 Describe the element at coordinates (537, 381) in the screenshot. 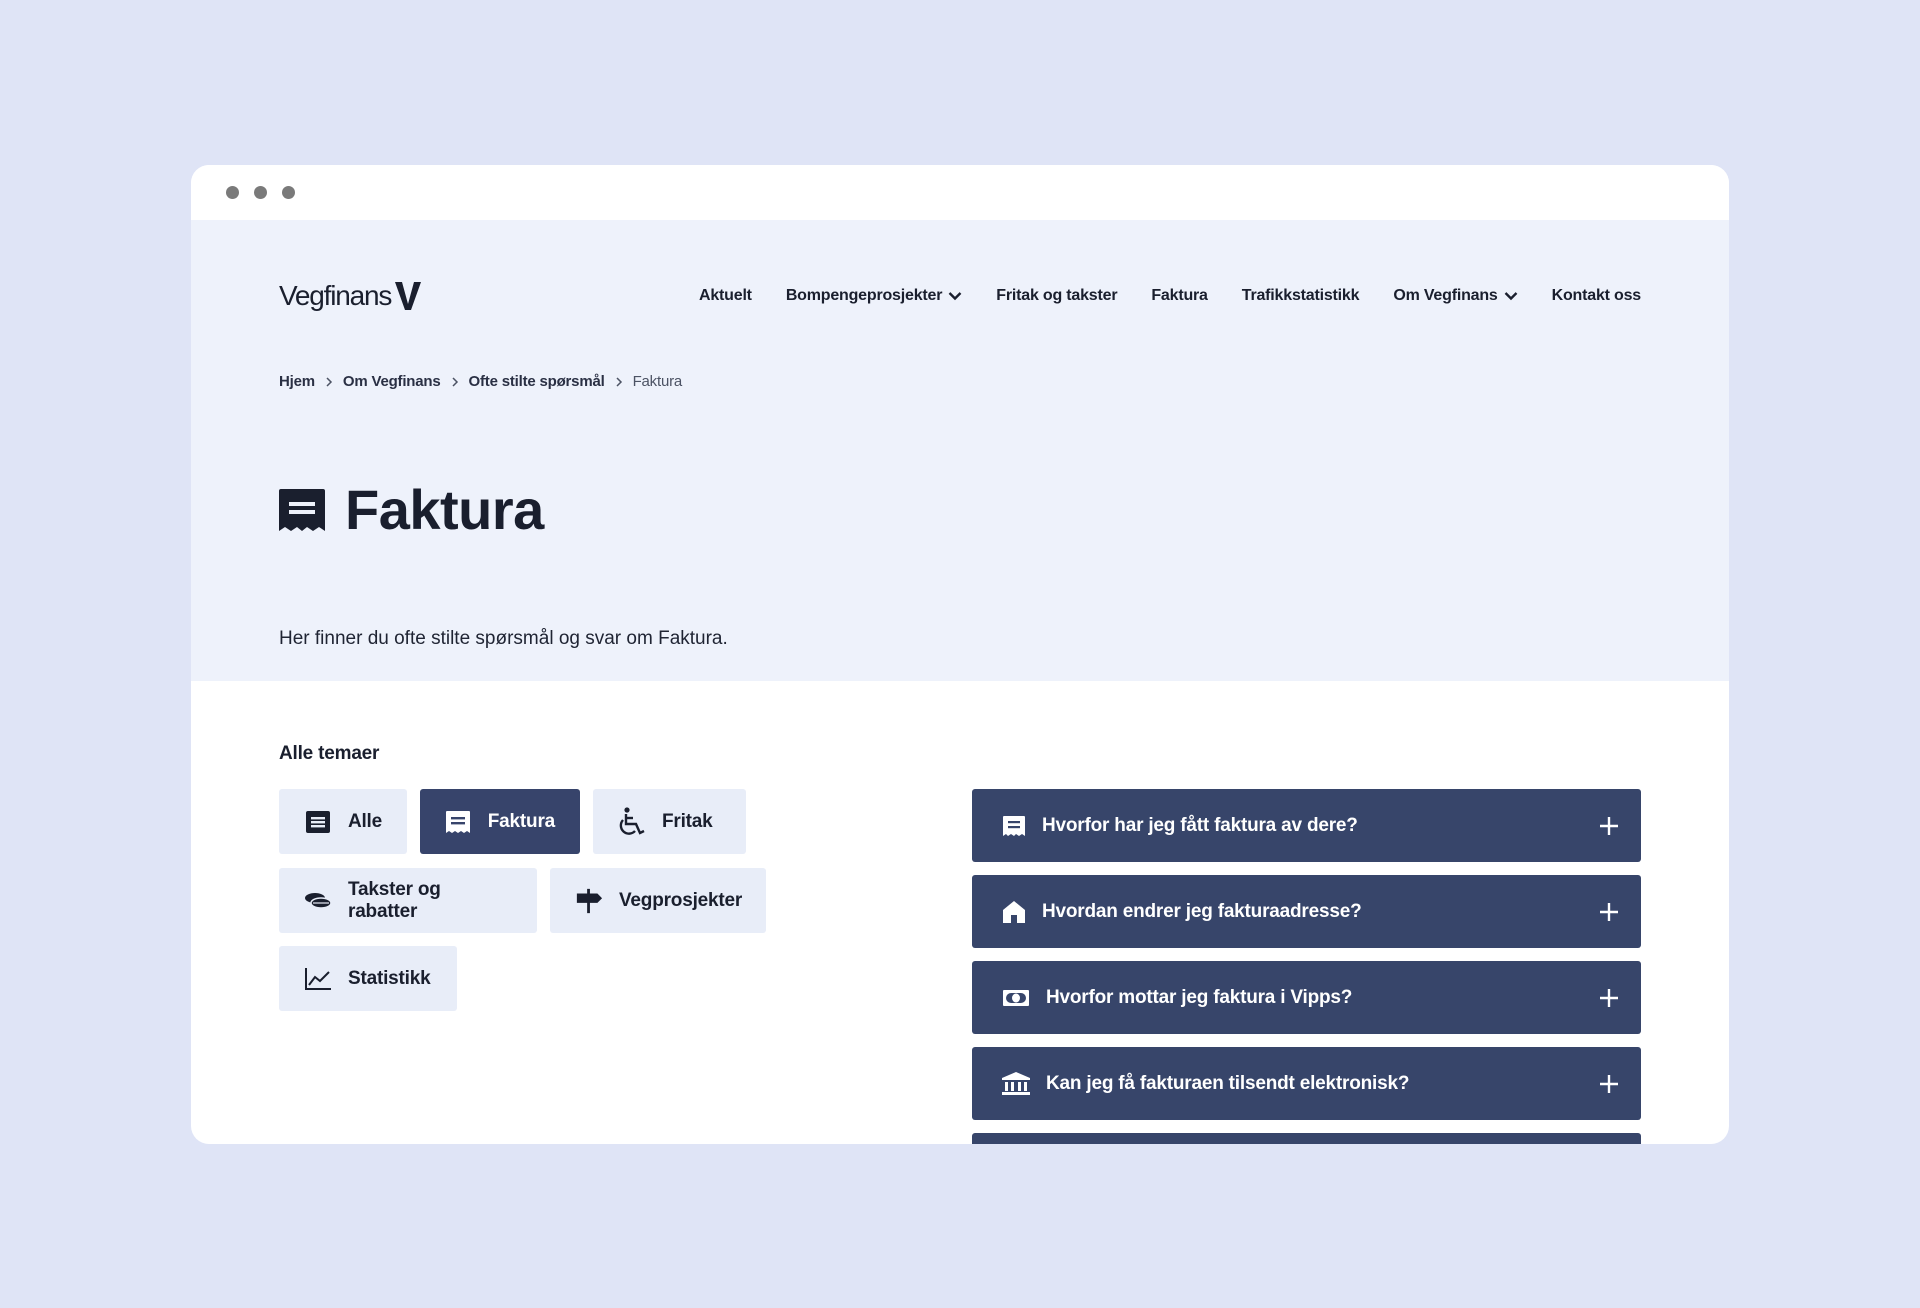

I see `breadcrumb-ofte-stilte-sporsmal: Ofte stilte spørsmål` at that location.